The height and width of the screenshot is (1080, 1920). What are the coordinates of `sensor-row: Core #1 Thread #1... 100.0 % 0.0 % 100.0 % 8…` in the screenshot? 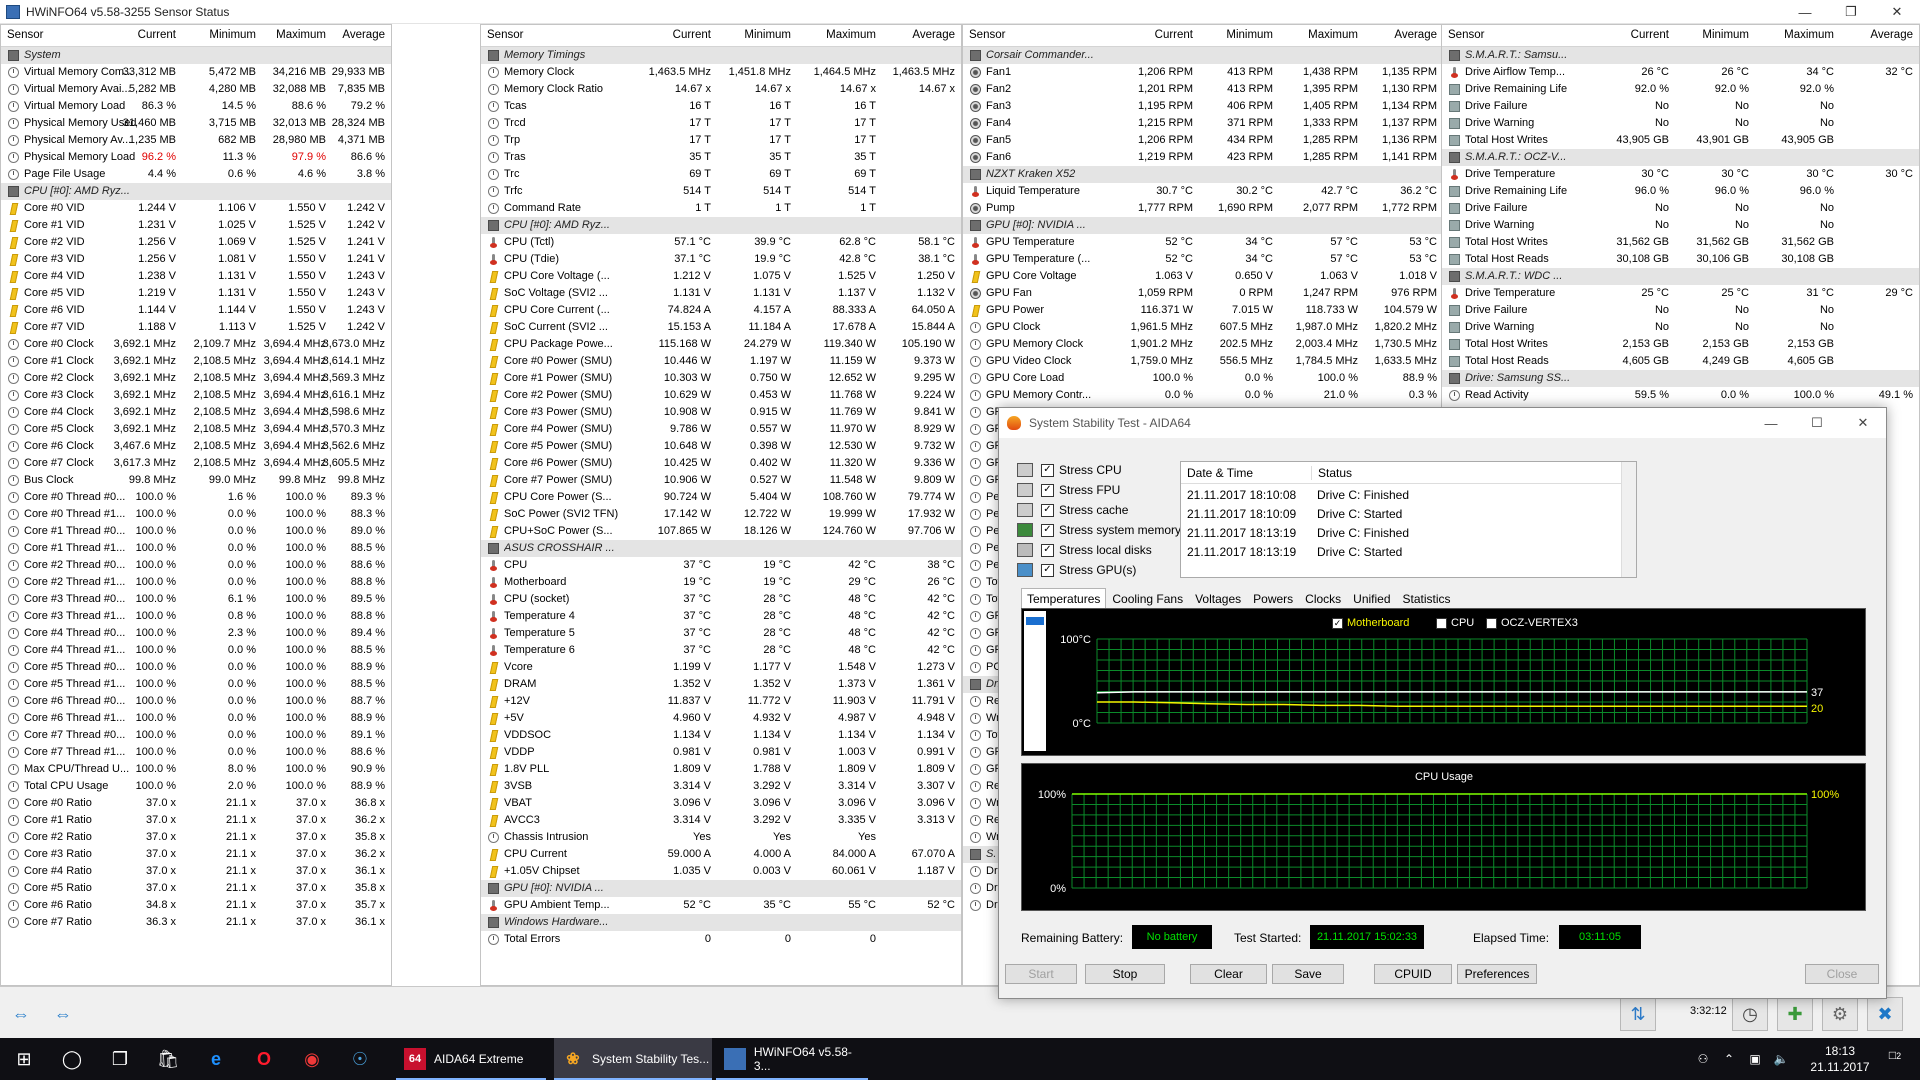 It's located at (196, 548).